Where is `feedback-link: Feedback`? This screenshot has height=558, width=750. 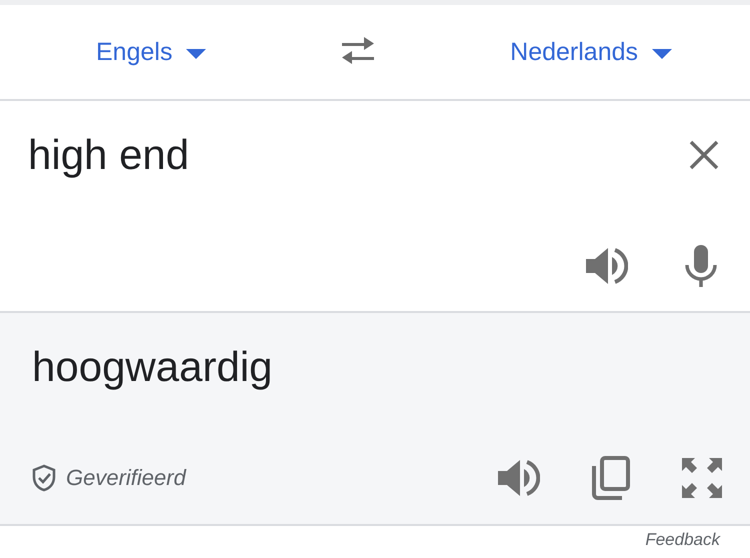 feedback-link: Feedback is located at coordinates (682, 540).